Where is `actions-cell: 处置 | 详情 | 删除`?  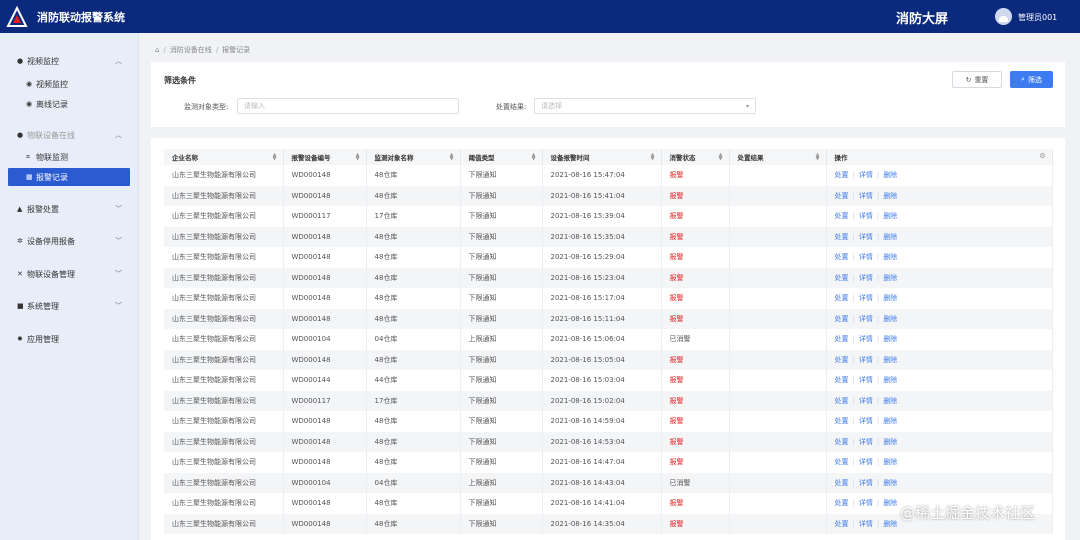
actions-cell: 处置 | 详情 | 删除 is located at coordinates (939, 236).